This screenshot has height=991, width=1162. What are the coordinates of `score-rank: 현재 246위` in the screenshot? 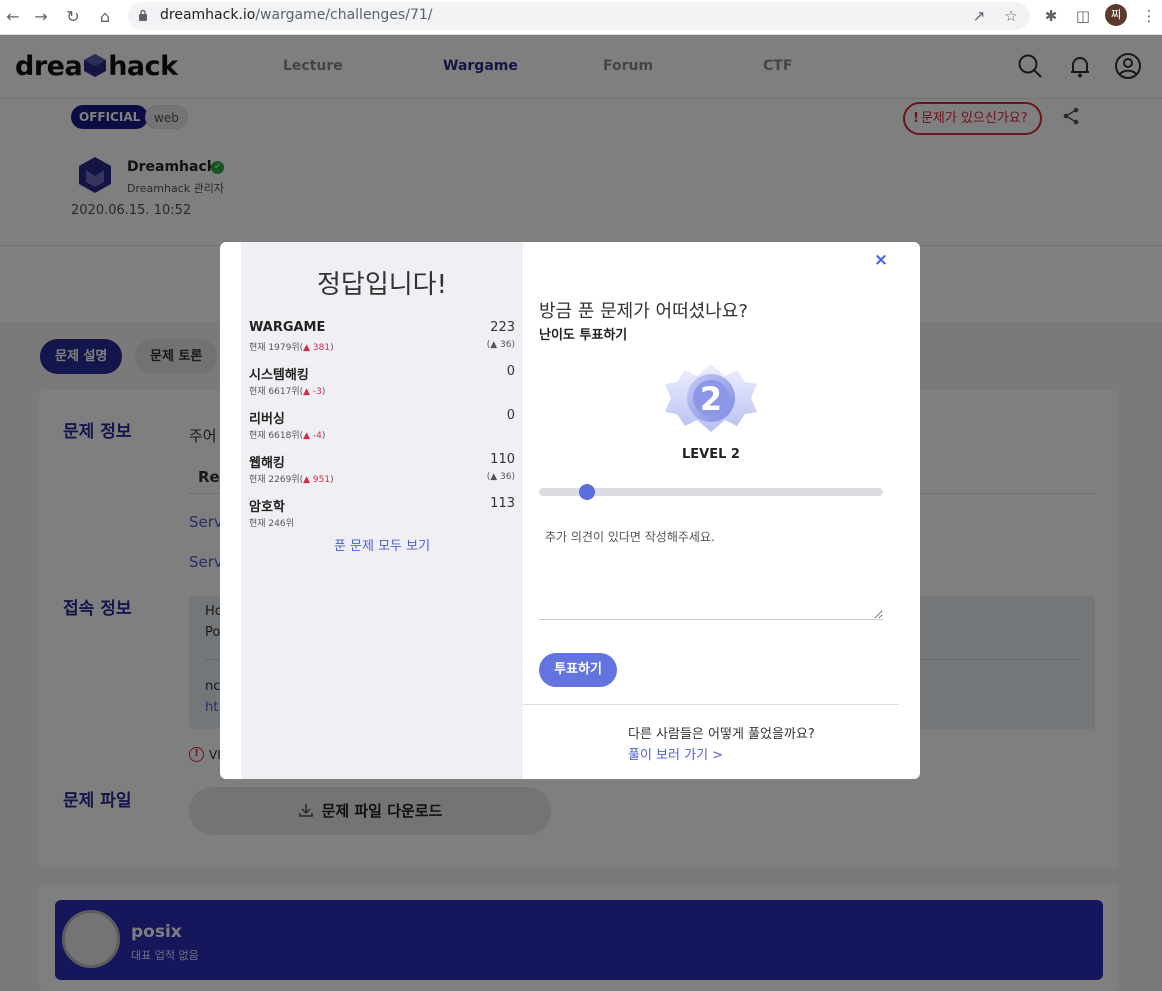 It's located at (271, 524).